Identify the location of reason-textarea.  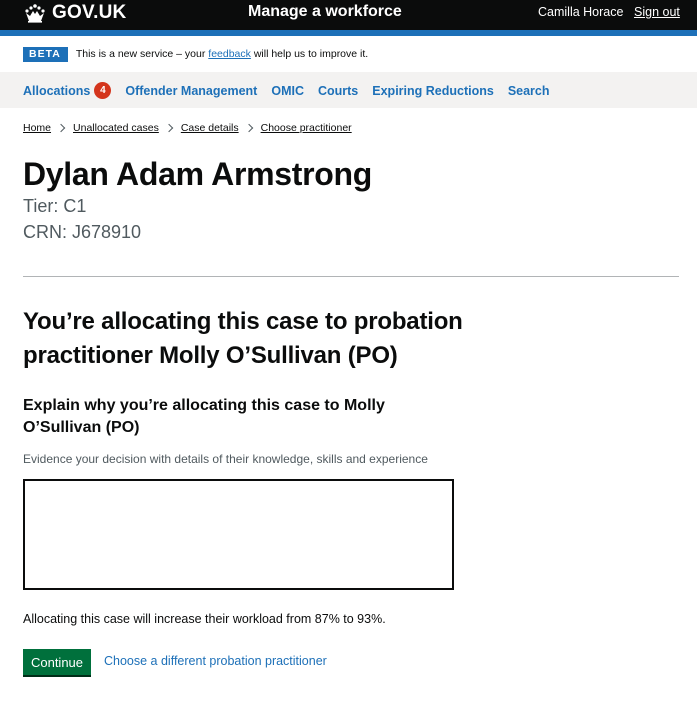
(238, 534).